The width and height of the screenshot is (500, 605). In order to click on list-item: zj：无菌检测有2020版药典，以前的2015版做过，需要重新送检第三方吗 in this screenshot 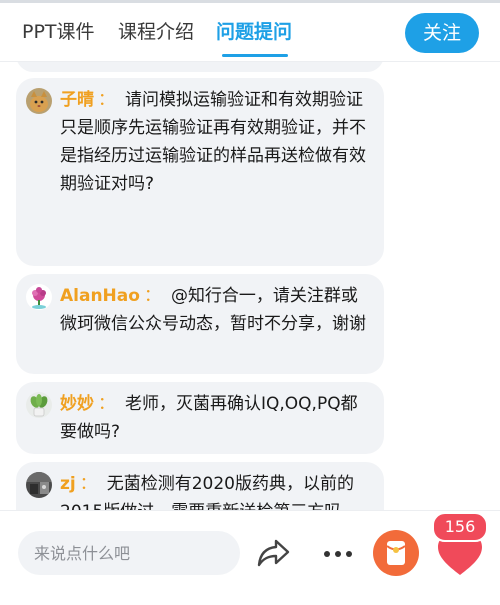, I will do `click(200, 486)`.